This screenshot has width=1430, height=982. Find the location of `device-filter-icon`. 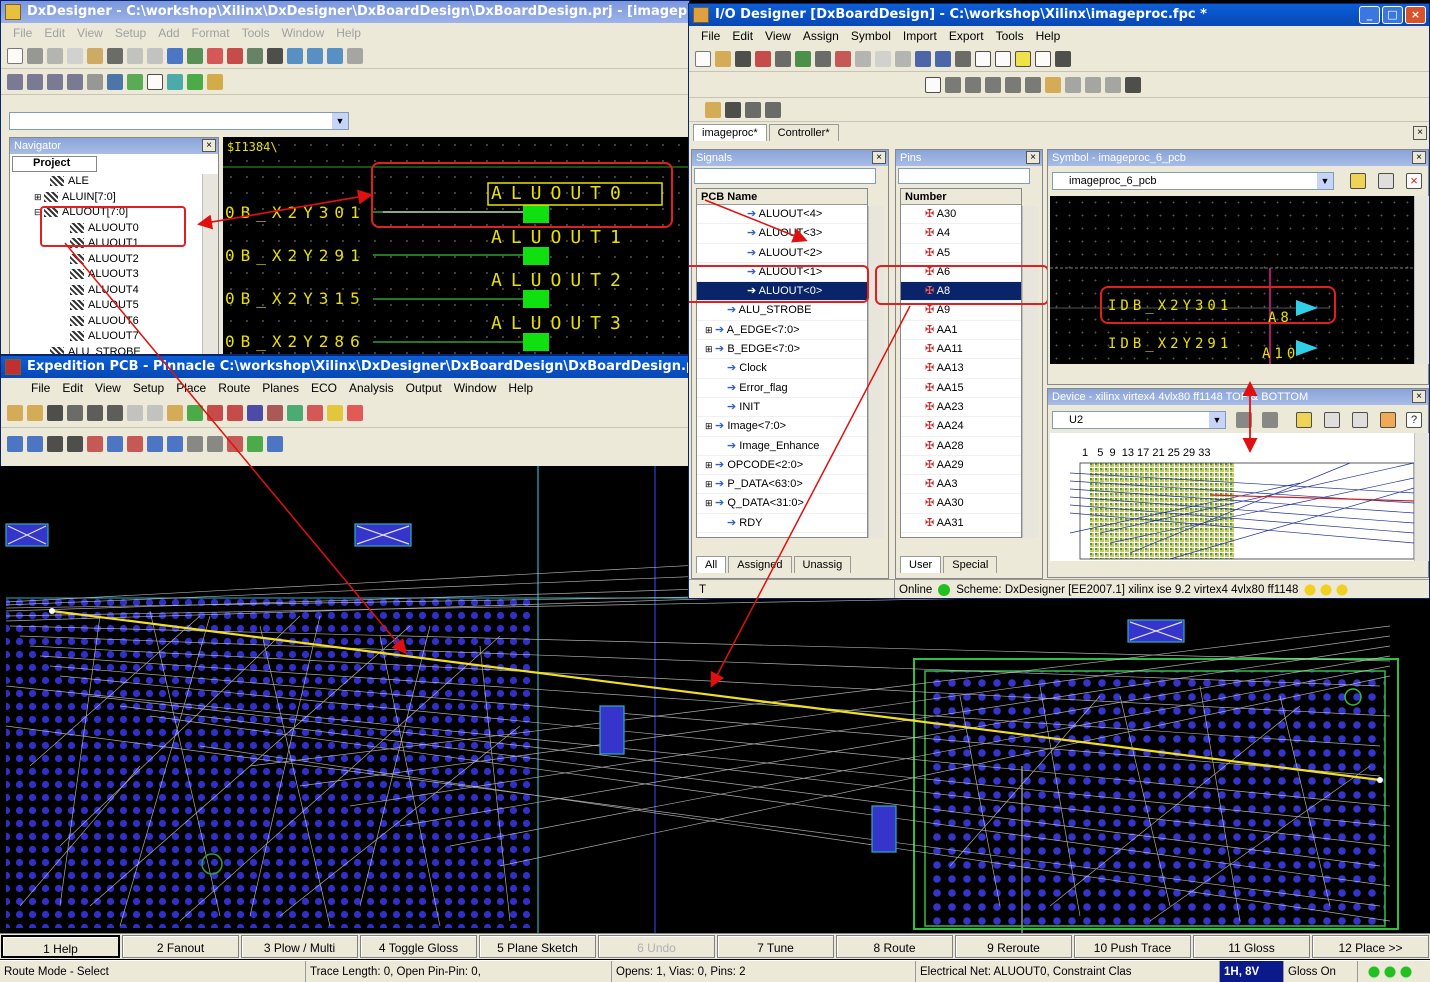

device-filter-icon is located at coordinates (1332, 420).